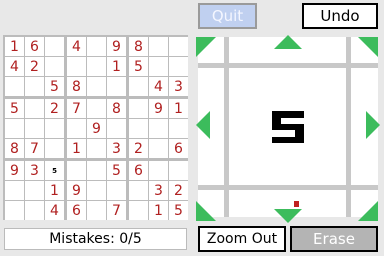 This screenshot has height=256, width=384. Describe the element at coordinates (242, 239) in the screenshot. I see `zoom-out-button: Zoom Out` at that location.